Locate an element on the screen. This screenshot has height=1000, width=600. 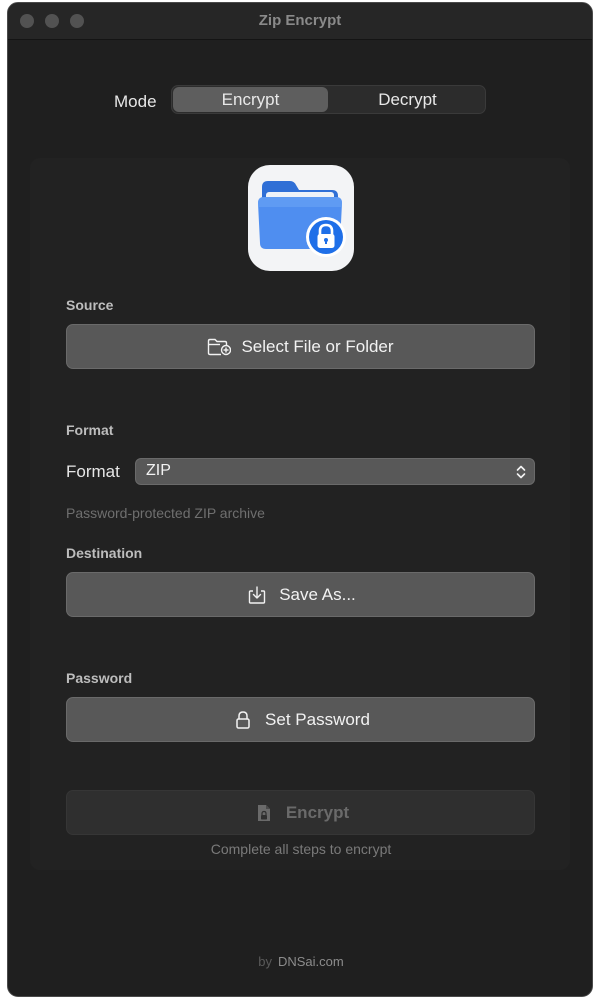
chevron-up-down-icon is located at coordinates (521, 472).